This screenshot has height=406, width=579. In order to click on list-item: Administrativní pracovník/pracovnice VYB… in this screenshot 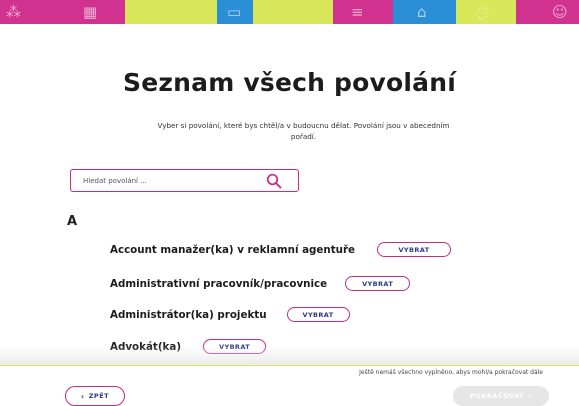, I will do `click(260, 283)`.